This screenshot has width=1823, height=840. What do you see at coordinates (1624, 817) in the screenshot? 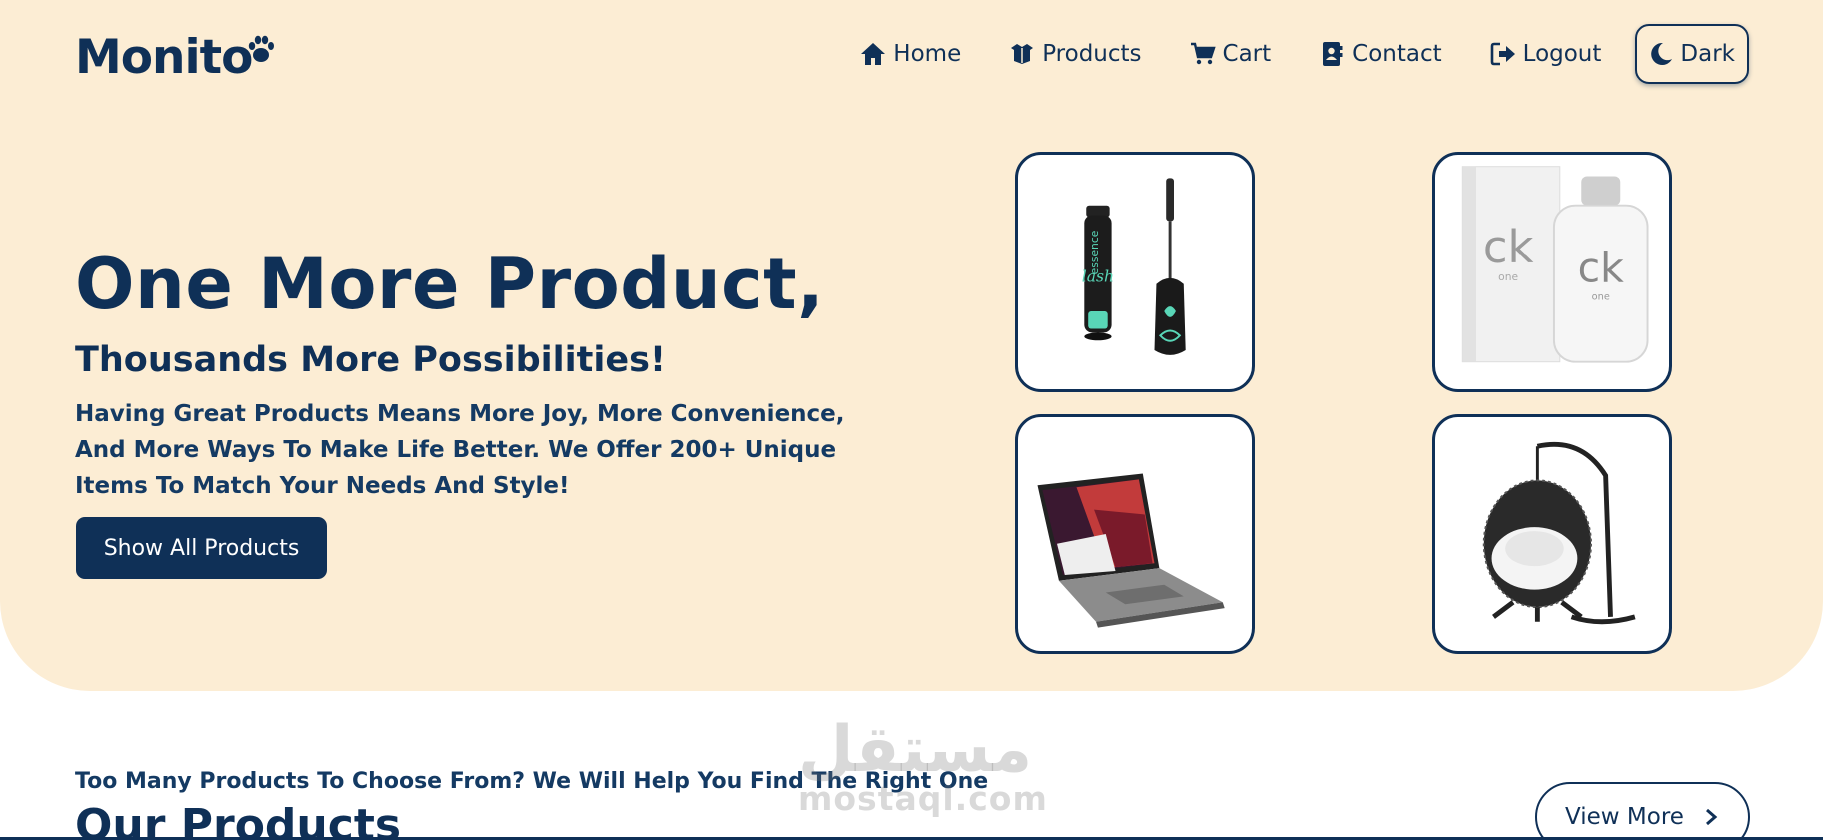
I see `view-more-label: View More` at bounding box center [1624, 817].